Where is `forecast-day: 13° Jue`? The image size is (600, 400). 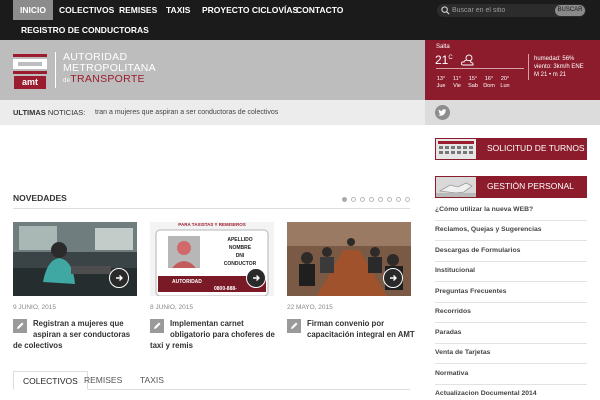
forecast-day: 13° Jue is located at coordinates (441, 82).